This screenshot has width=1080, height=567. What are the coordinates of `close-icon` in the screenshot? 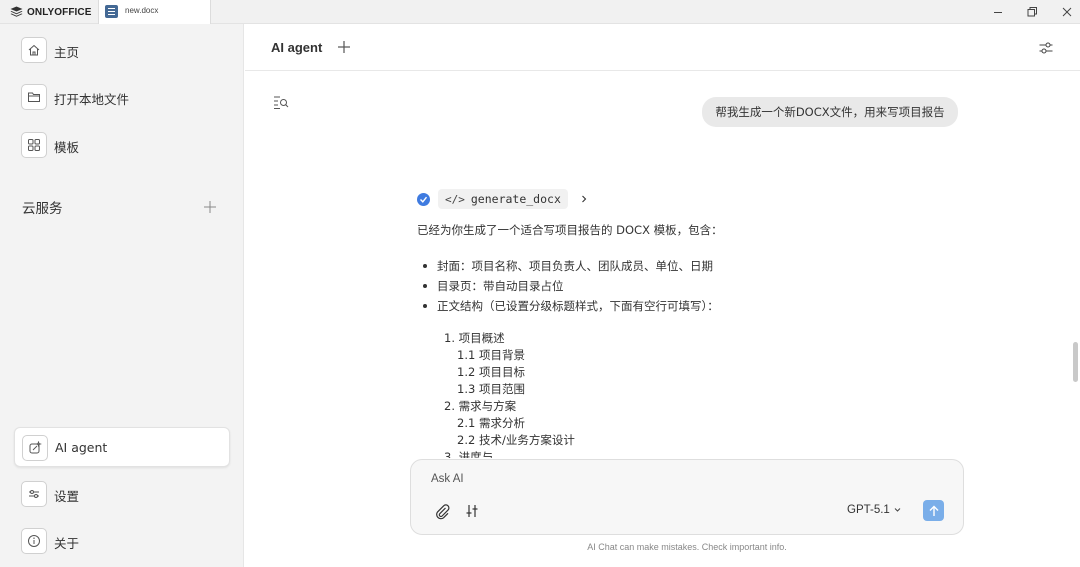 It's located at (1067, 12).